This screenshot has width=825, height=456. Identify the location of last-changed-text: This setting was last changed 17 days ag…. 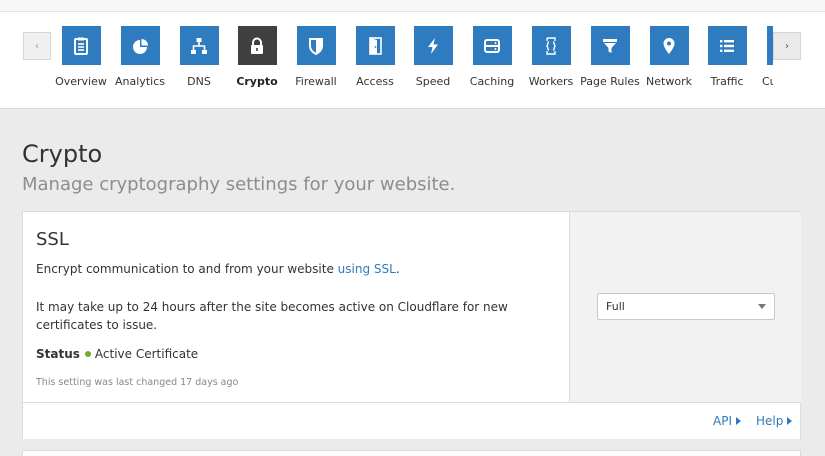
(137, 382).